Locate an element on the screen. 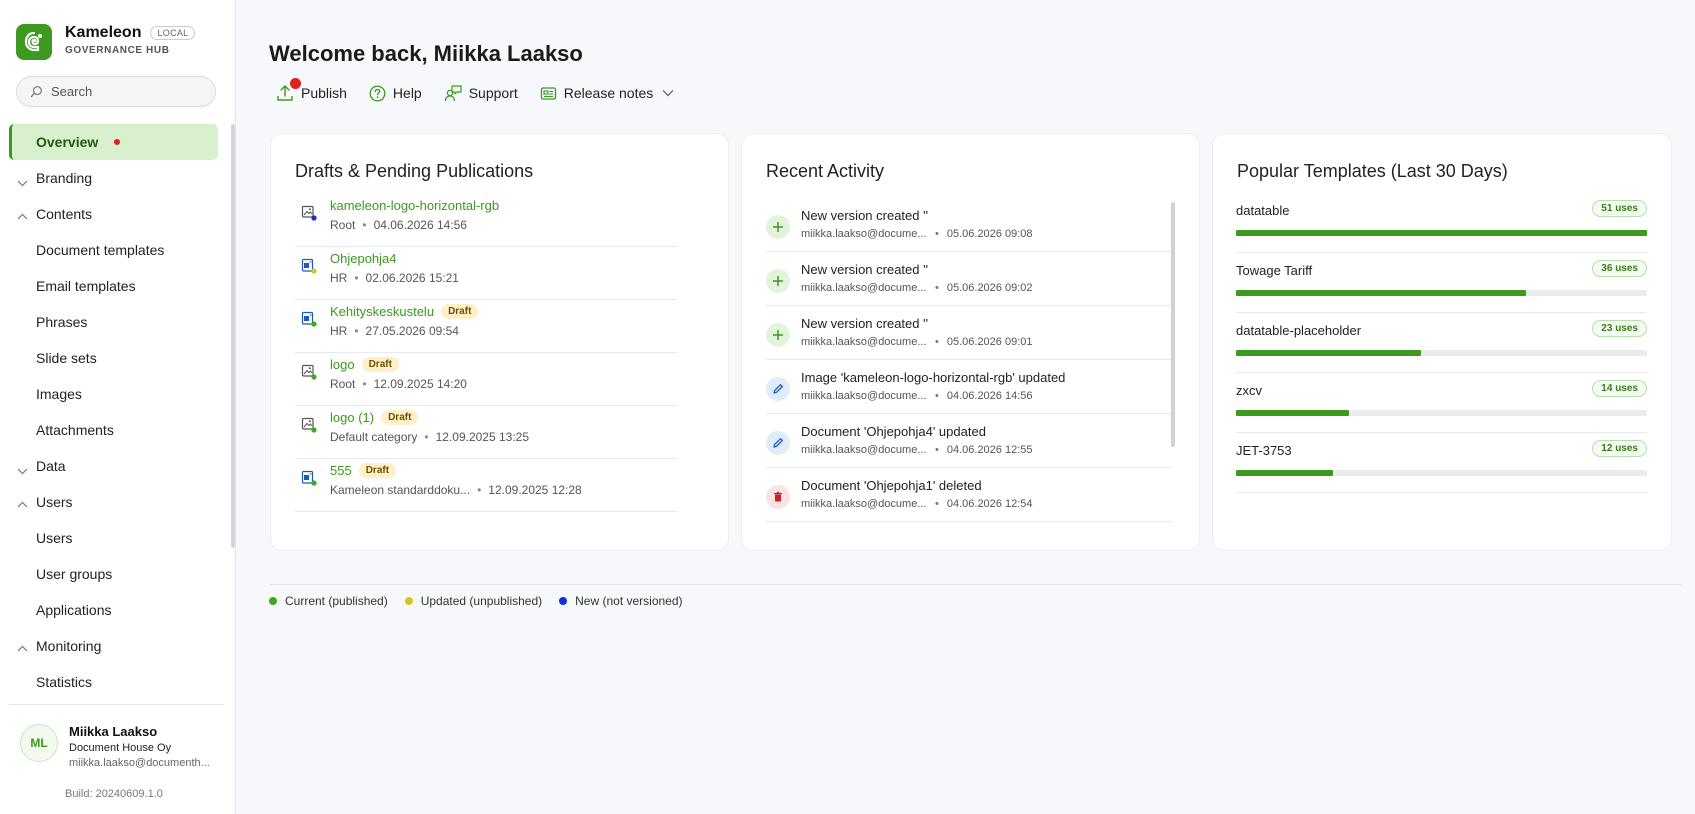  activity-date: 05.06.2026 09:02 is located at coordinates (989, 288).